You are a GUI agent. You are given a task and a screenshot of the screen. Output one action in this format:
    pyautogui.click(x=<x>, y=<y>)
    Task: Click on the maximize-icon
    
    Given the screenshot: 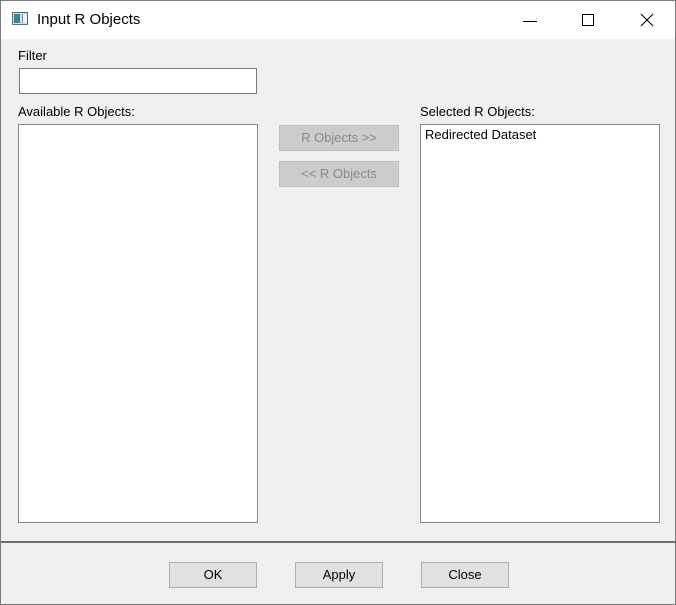 What is the action you would take?
    pyautogui.click(x=588, y=20)
    